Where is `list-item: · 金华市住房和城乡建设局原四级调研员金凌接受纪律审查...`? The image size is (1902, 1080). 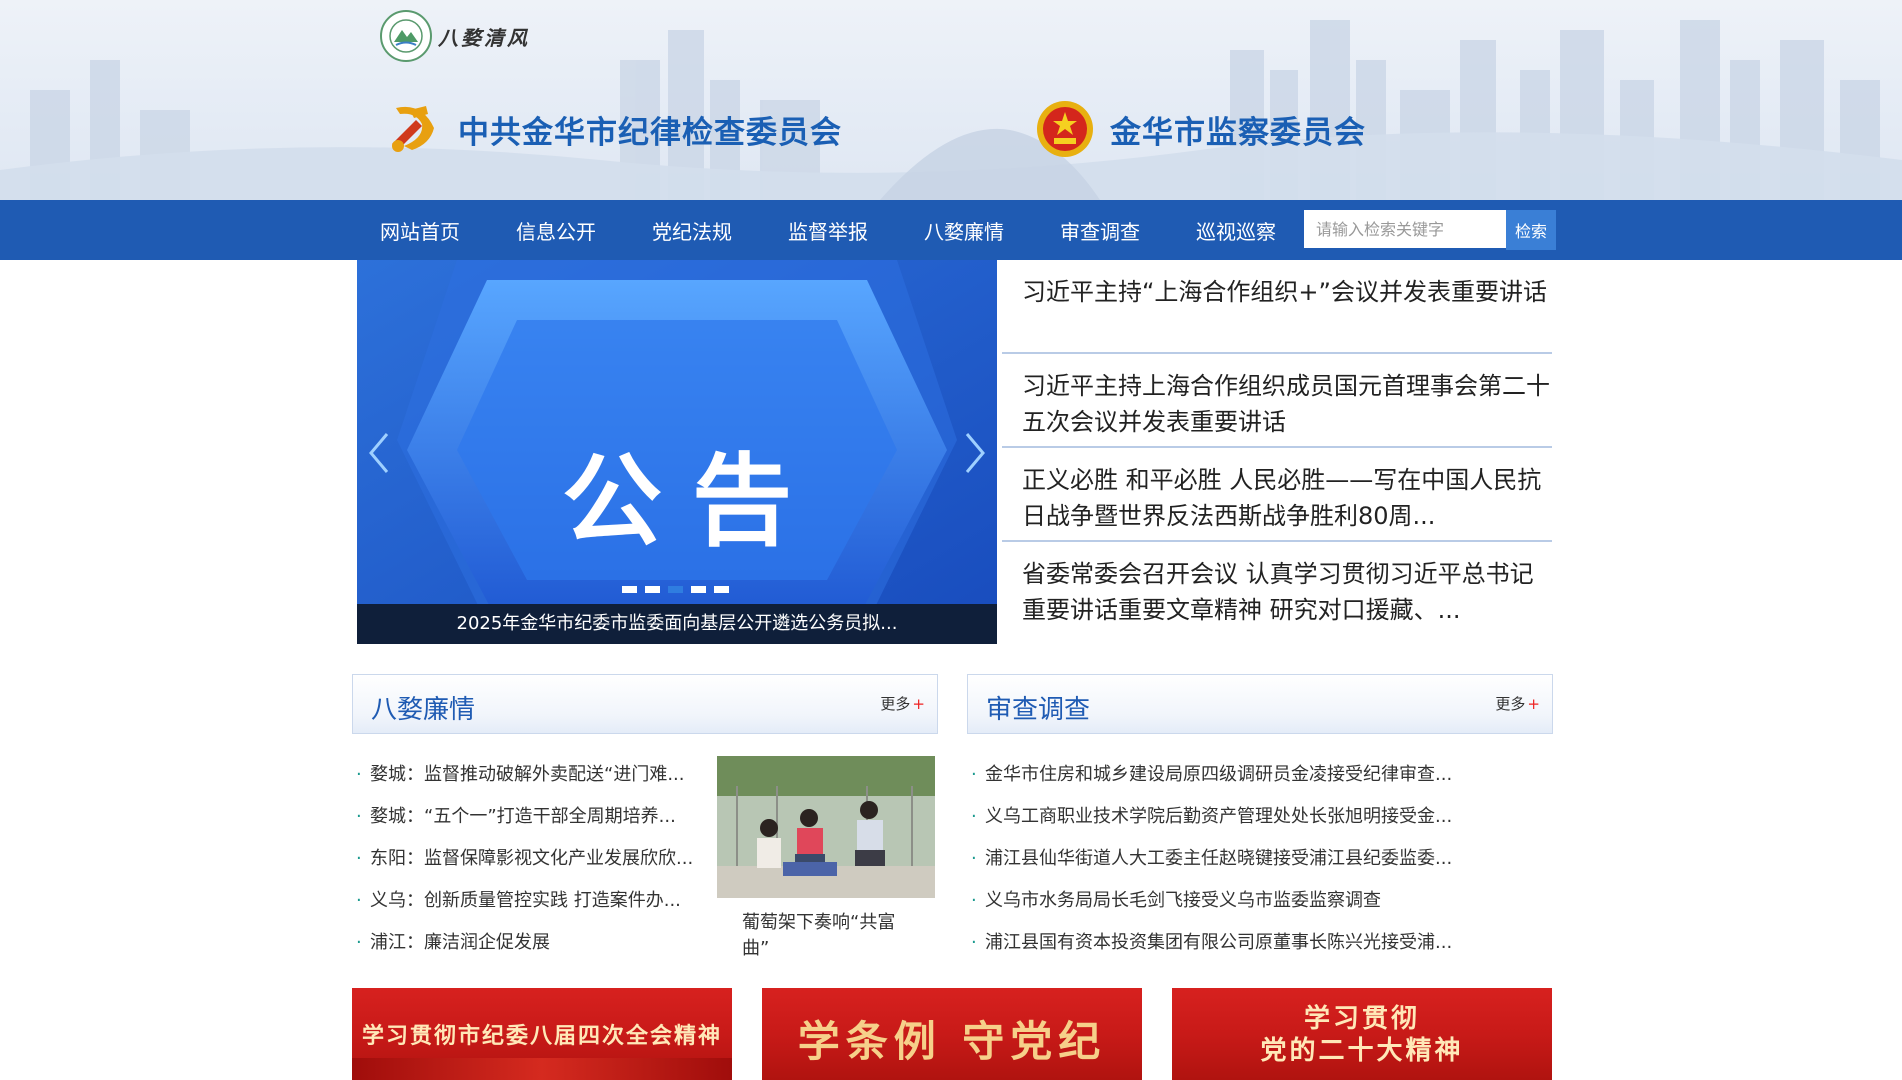 list-item: · 金华市住房和城乡建设局原四级调研员金凌接受纪律审查... is located at coordinates (1260, 775).